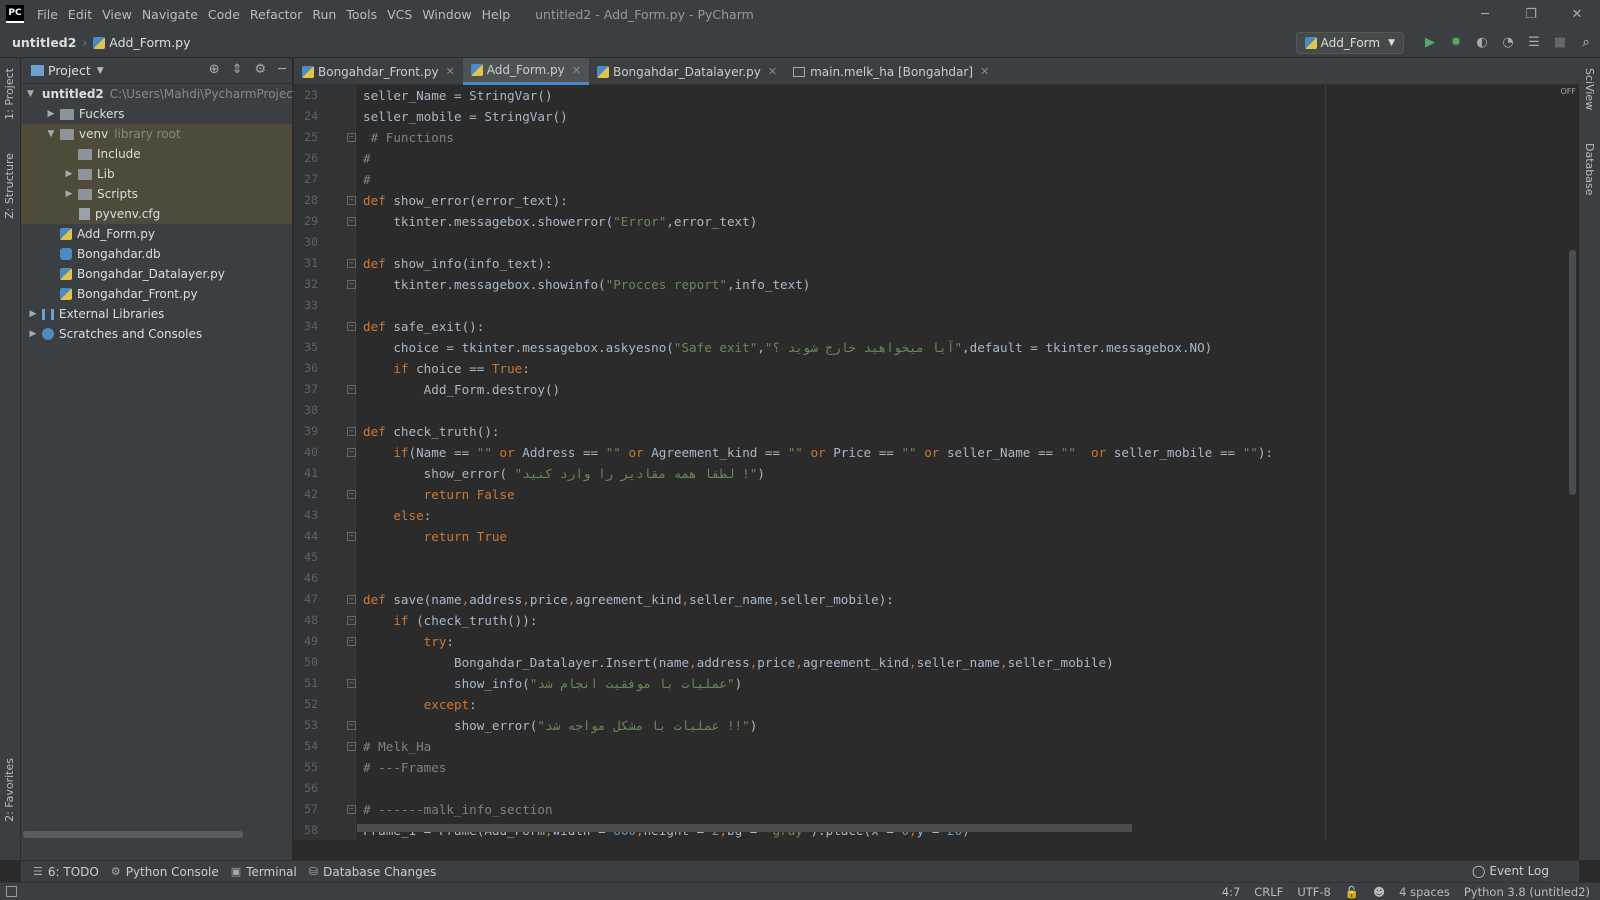 This screenshot has height=900, width=1600. Describe the element at coordinates (156, 134) in the screenshot. I see `tree-item: ▼ venv library root` at that location.